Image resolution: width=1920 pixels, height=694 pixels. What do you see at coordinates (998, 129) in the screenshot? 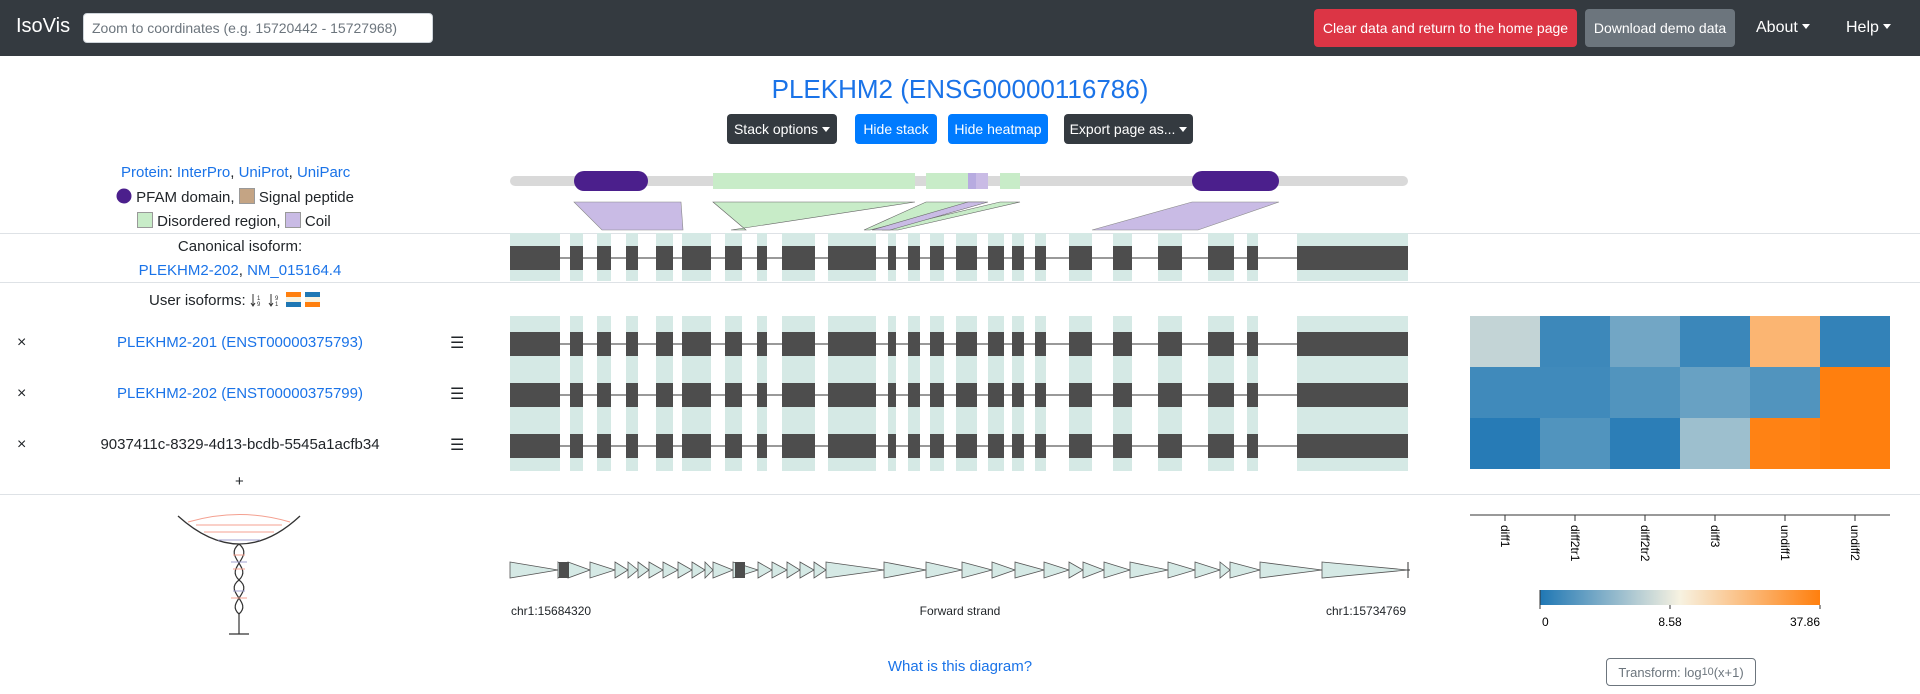
I see `hide-heatmap-button: Hide heatmap` at bounding box center [998, 129].